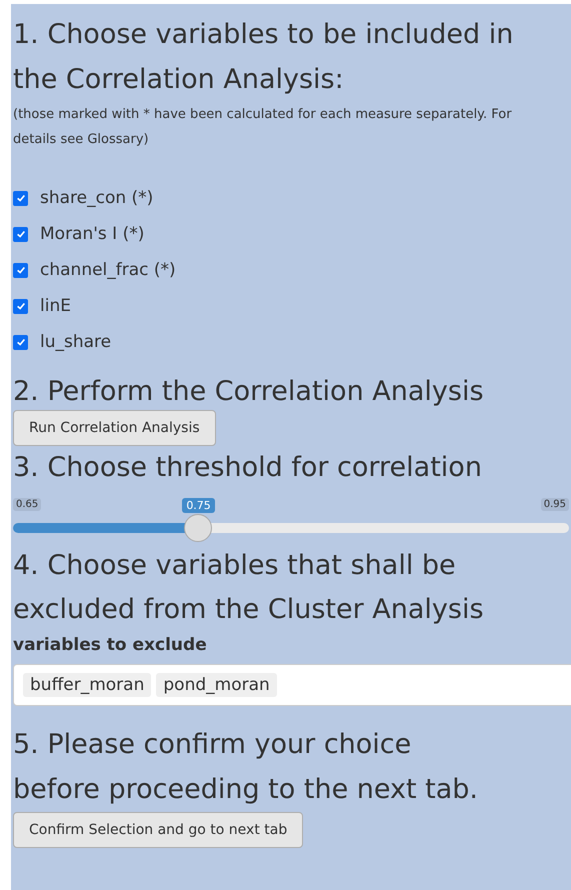 Image resolution: width=571 pixels, height=890 pixels. What do you see at coordinates (249, 588) in the screenshot?
I see `section-heading: 4. Choose variables that shall be excluded from the Cluster Analysis` at bounding box center [249, 588].